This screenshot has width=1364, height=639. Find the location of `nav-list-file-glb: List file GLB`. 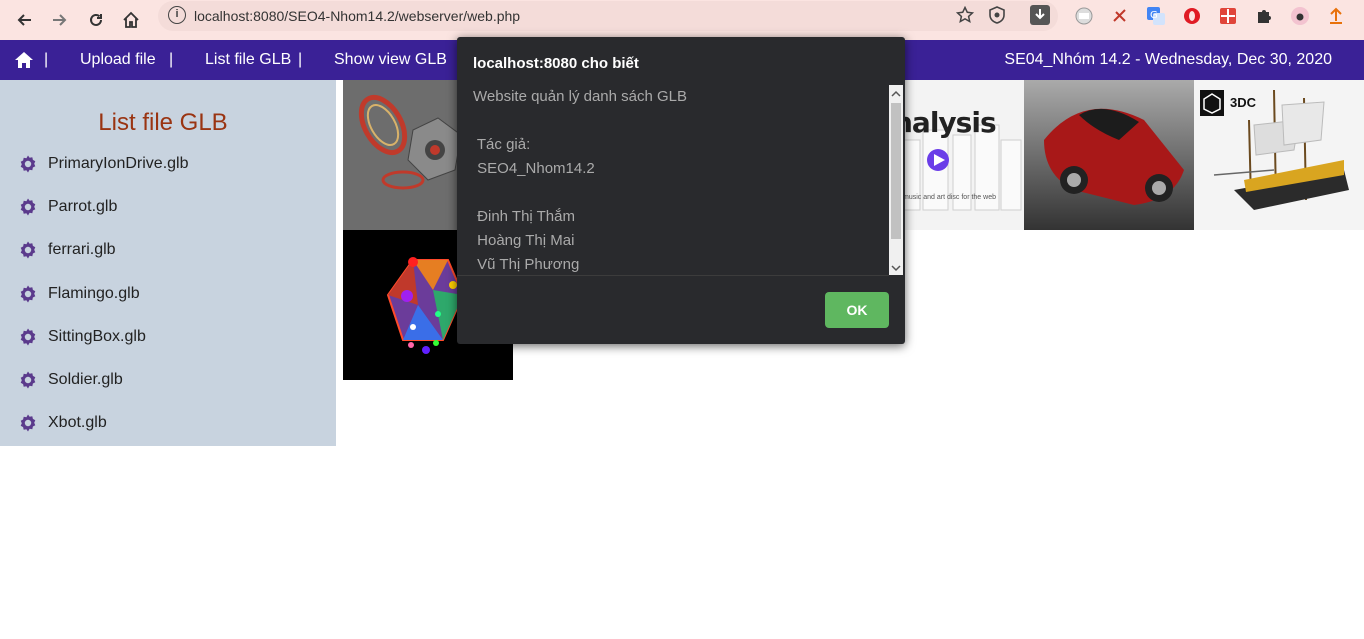

nav-list-file-glb: List file GLB is located at coordinates (248, 60).